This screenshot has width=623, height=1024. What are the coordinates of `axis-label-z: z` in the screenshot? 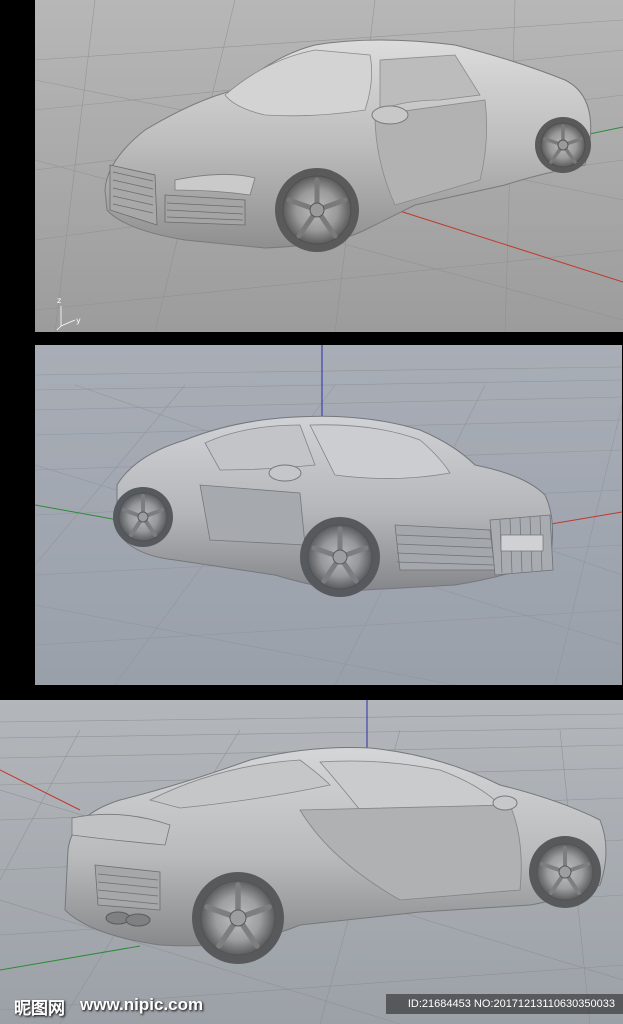 It's located at (59, 300).